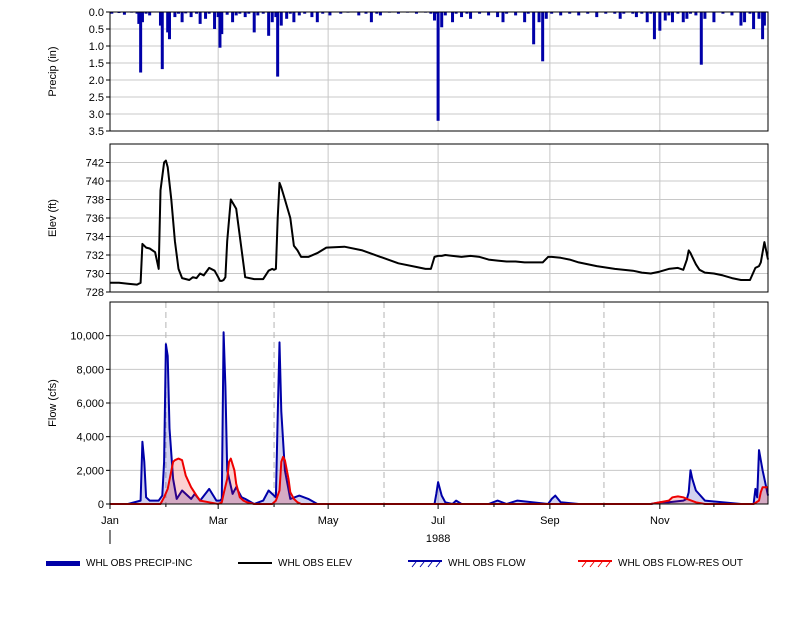 The image size is (800, 627). Describe the element at coordinates (218, 521) in the screenshot. I see `x-tick-label: Mar` at that location.